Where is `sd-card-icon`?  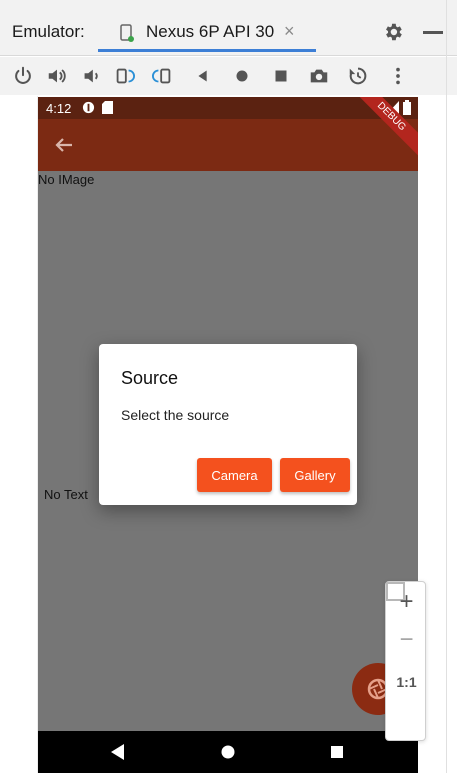 sd-card-icon is located at coordinates (107, 107).